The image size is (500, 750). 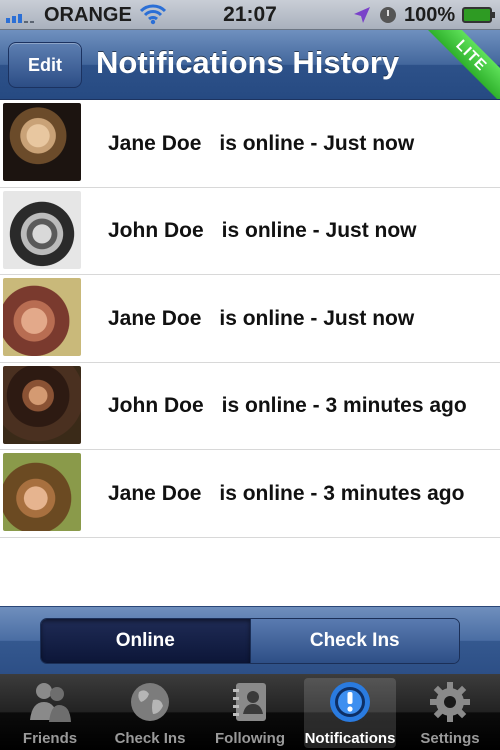 I want to click on page-title: Notifications History, so click(x=248, y=62).